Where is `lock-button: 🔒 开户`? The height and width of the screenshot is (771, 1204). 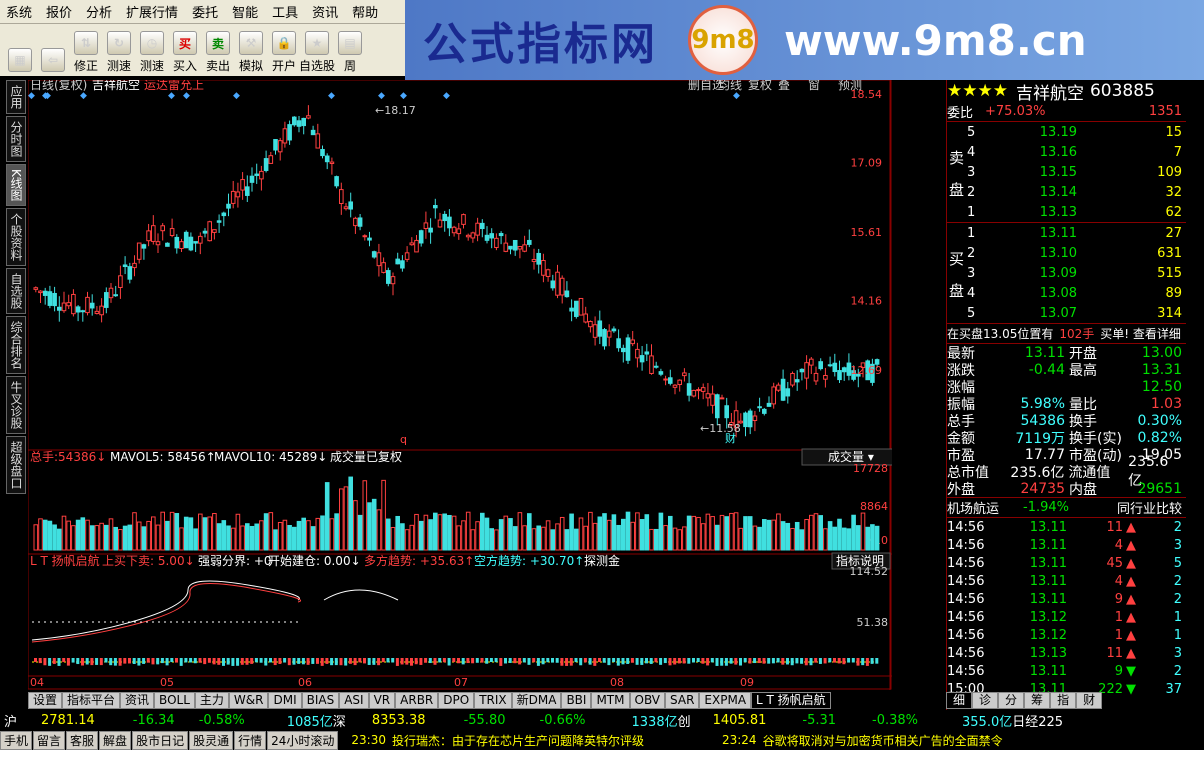 lock-button: 🔒 开户 is located at coordinates (284, 52).